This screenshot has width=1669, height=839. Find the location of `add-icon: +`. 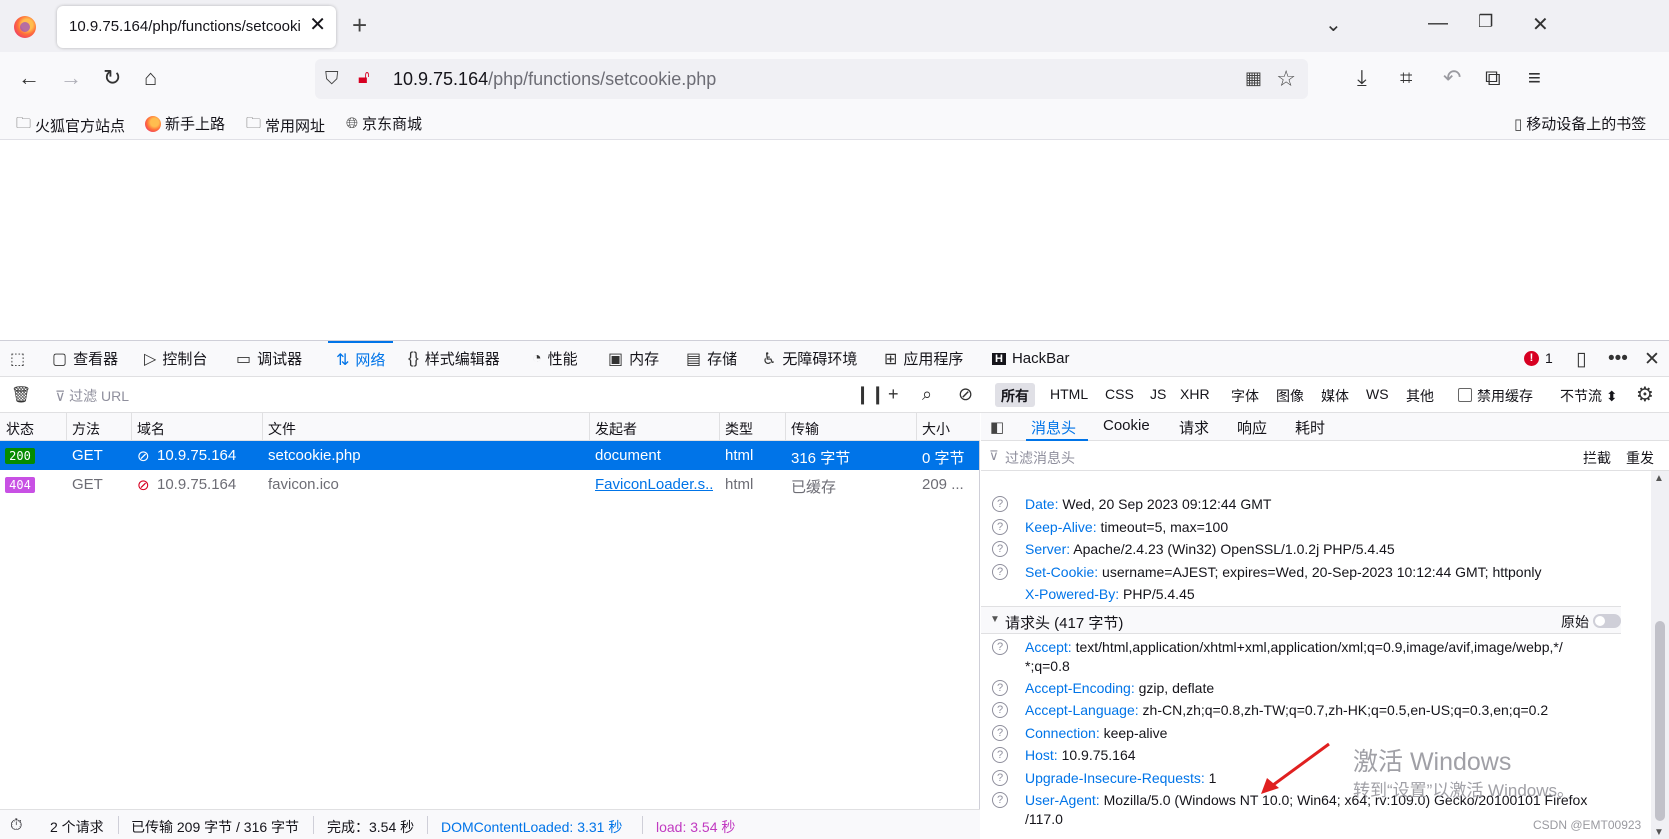

add-icon: + is located at coordinates (893, 394).